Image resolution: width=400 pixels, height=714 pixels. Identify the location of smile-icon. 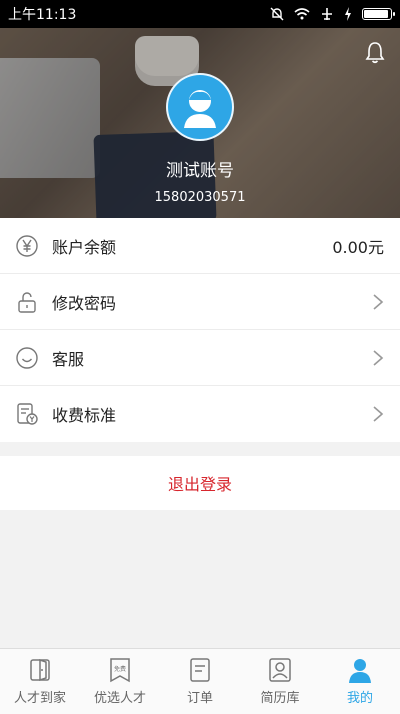
(27, 358).